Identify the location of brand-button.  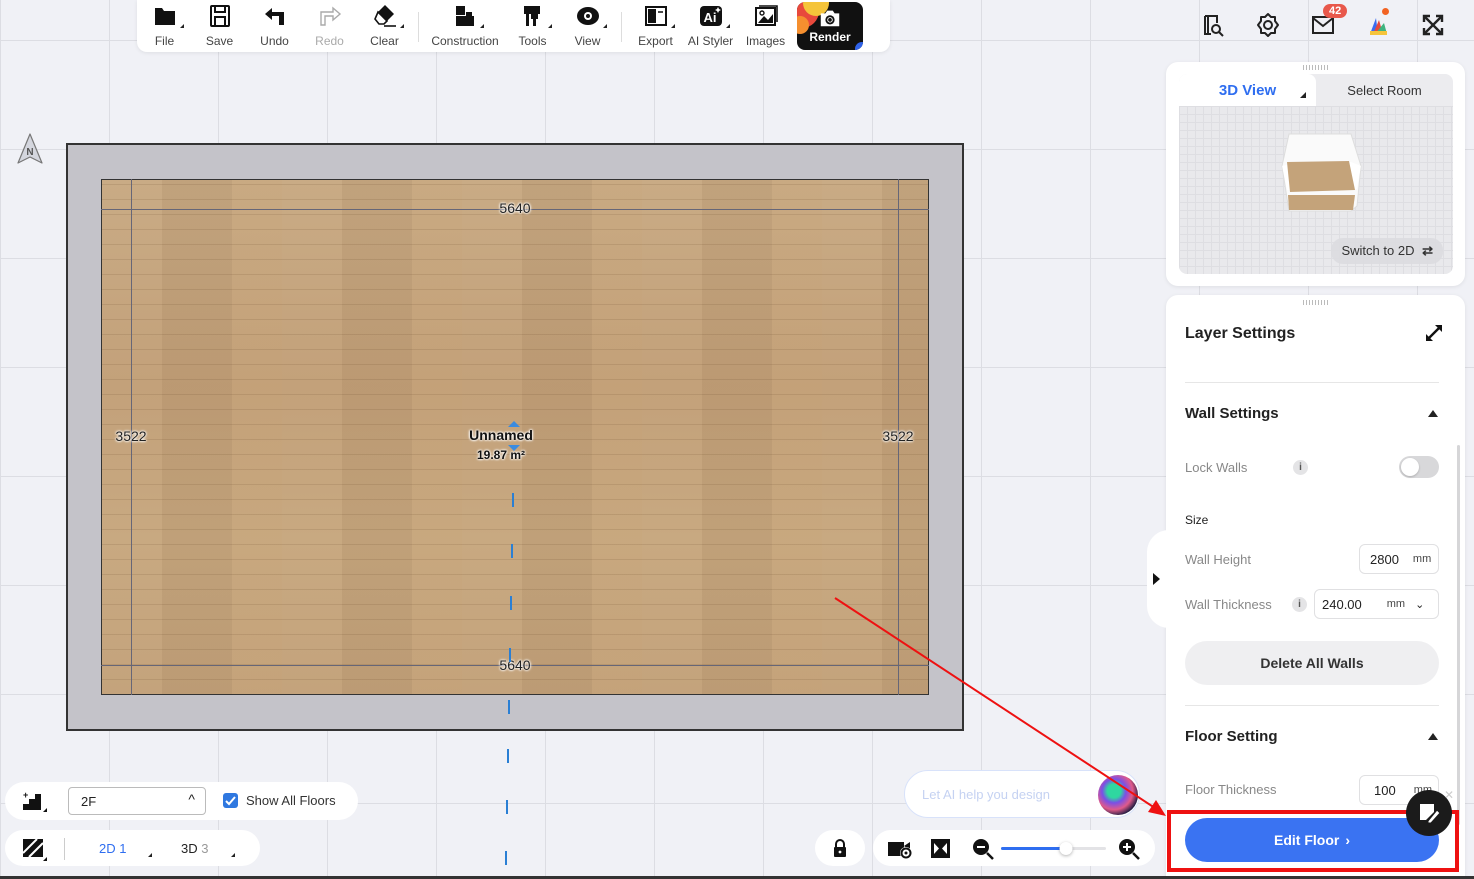
(1377, 25).